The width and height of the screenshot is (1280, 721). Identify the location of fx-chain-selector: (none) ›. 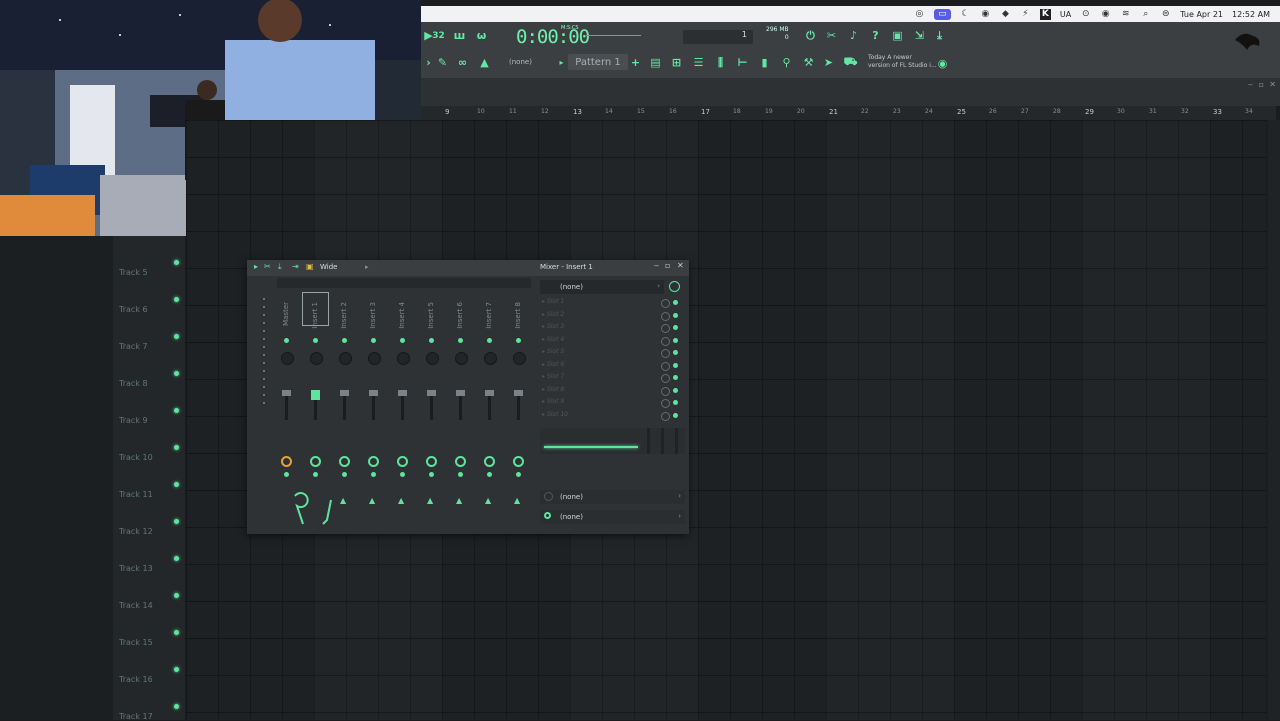
(602, 287).